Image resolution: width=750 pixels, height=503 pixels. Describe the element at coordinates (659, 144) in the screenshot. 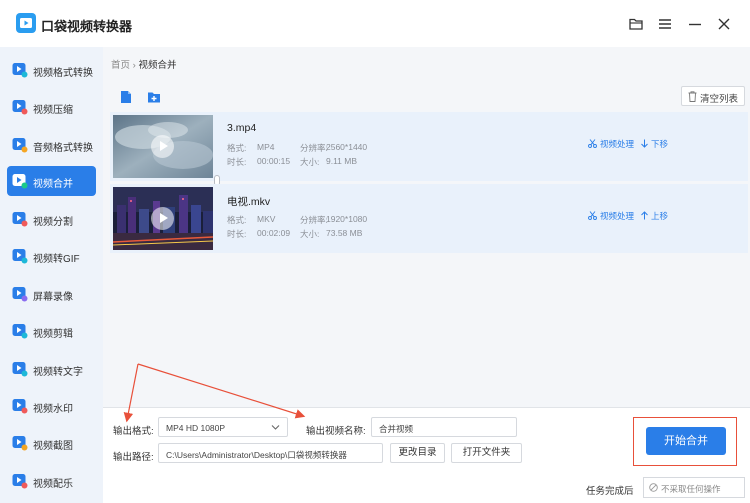

I see `move-down-link: 下移` at that location.